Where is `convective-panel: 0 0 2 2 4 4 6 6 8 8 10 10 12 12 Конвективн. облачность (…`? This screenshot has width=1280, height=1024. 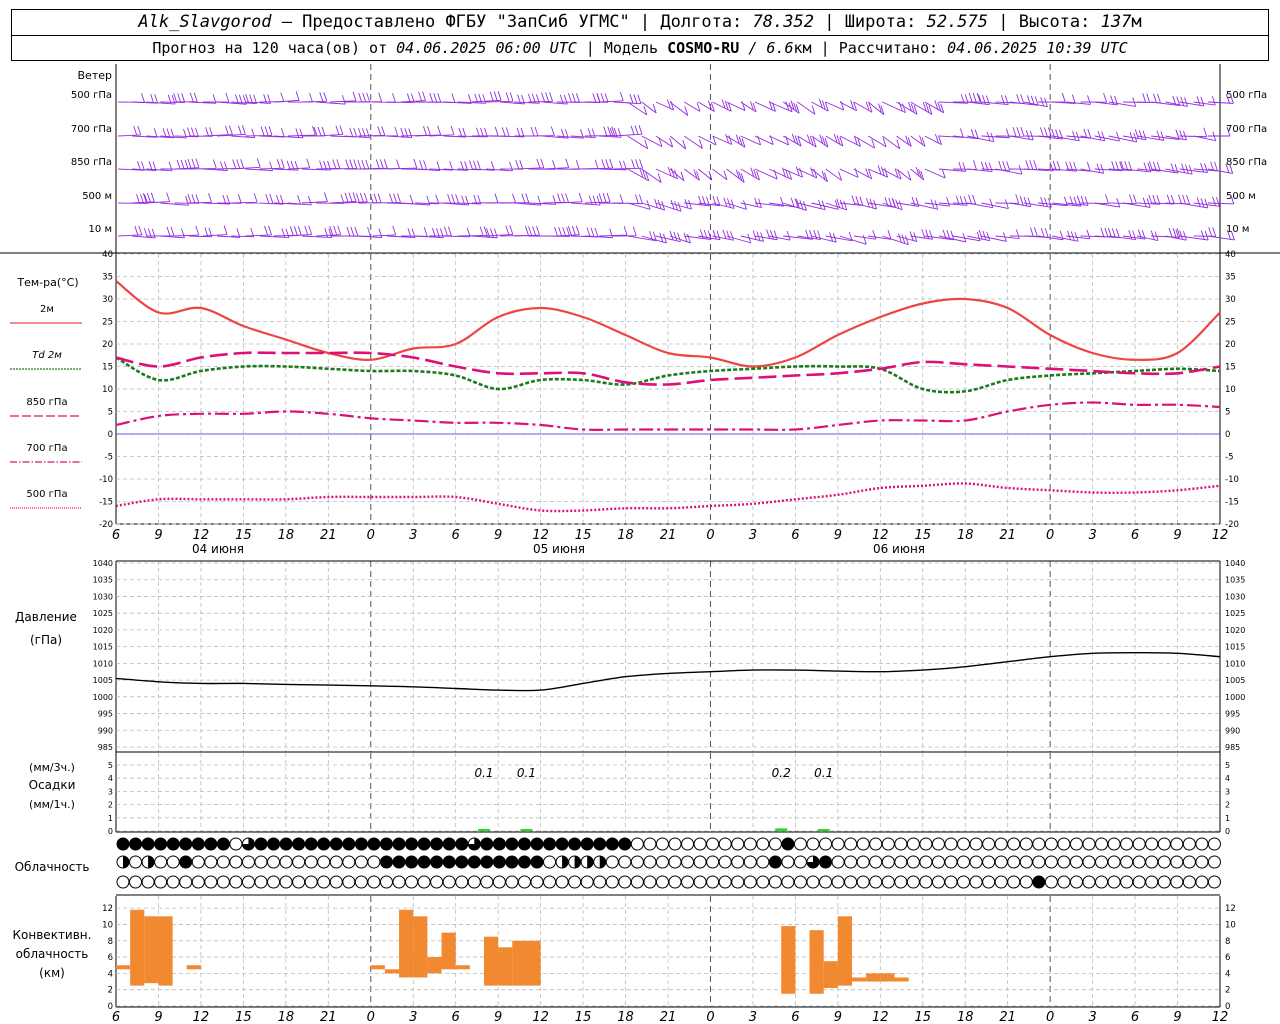
convective-panel: 0 0 2 2 4 4 6 6 8 8 10 10 12 12 Конвективн. облачность (… is located at coordinates (624, 958).